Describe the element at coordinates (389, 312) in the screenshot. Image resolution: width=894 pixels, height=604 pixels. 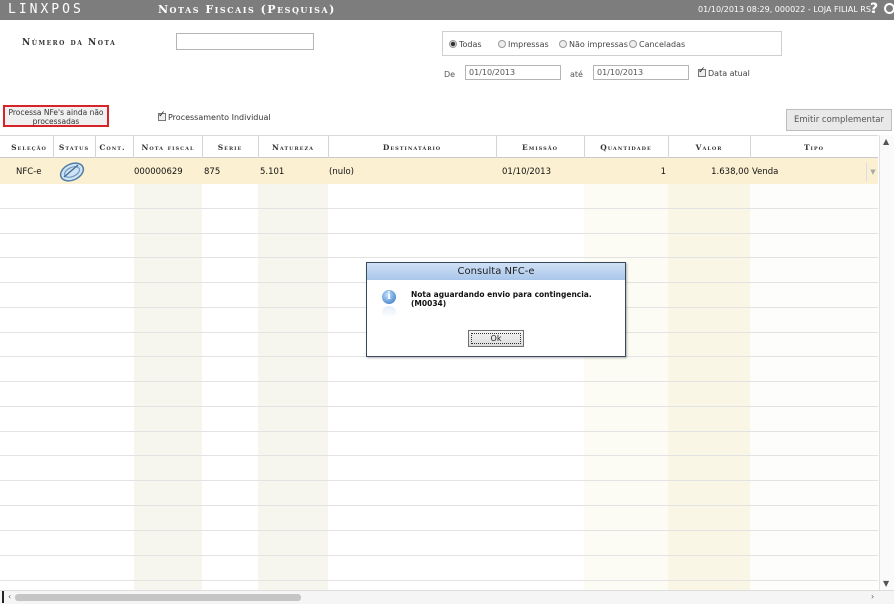
I see `info-icon-reflection` at that location.